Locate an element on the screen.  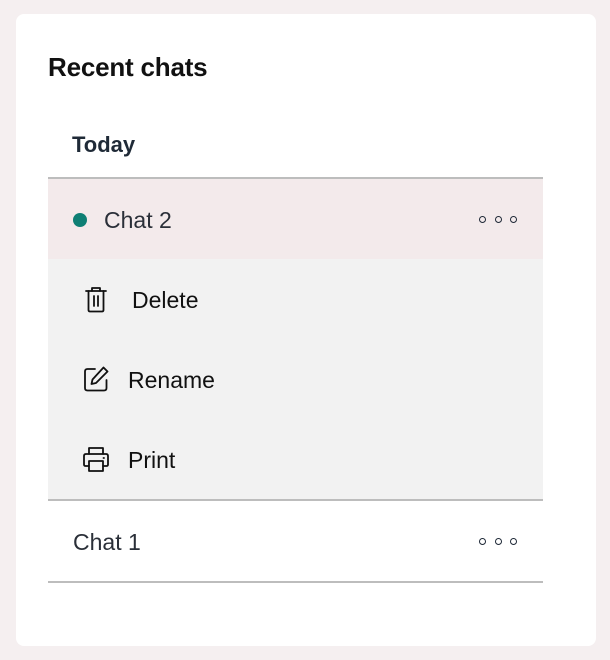
menu-item-label: Rename is located at coordinates (171, 380).